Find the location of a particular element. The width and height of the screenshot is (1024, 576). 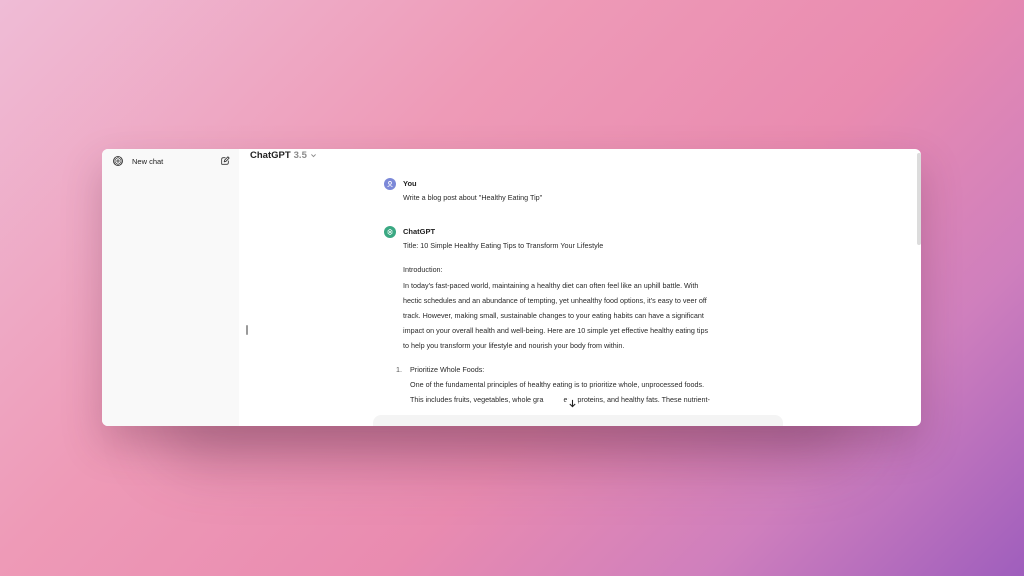

composer-area is located at coordinates (578, 420).